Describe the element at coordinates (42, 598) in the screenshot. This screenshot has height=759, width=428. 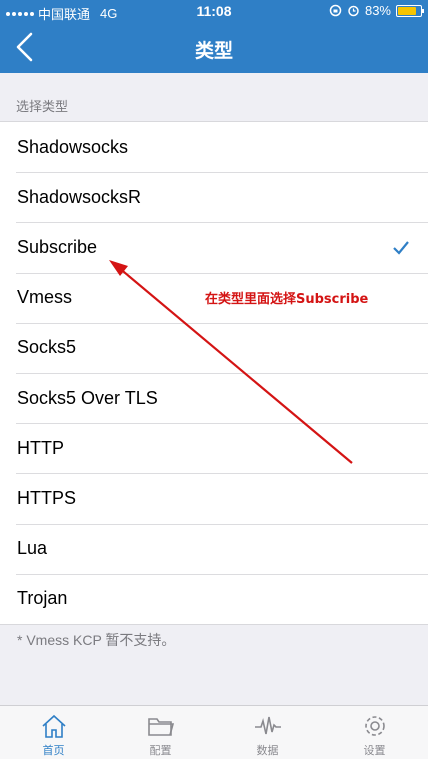
I see `type-option-label: Trojan` at that location.